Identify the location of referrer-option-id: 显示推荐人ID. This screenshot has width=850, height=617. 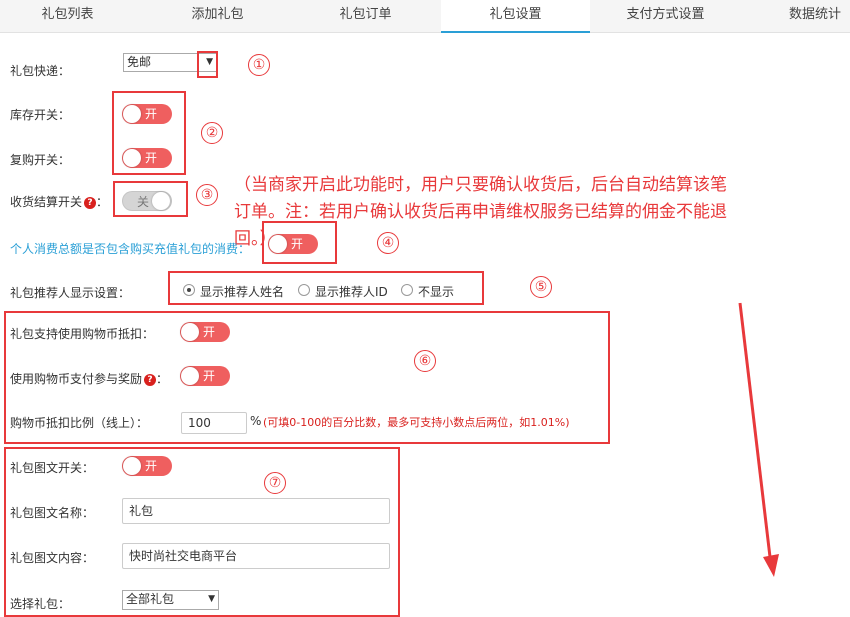
(351, 291).